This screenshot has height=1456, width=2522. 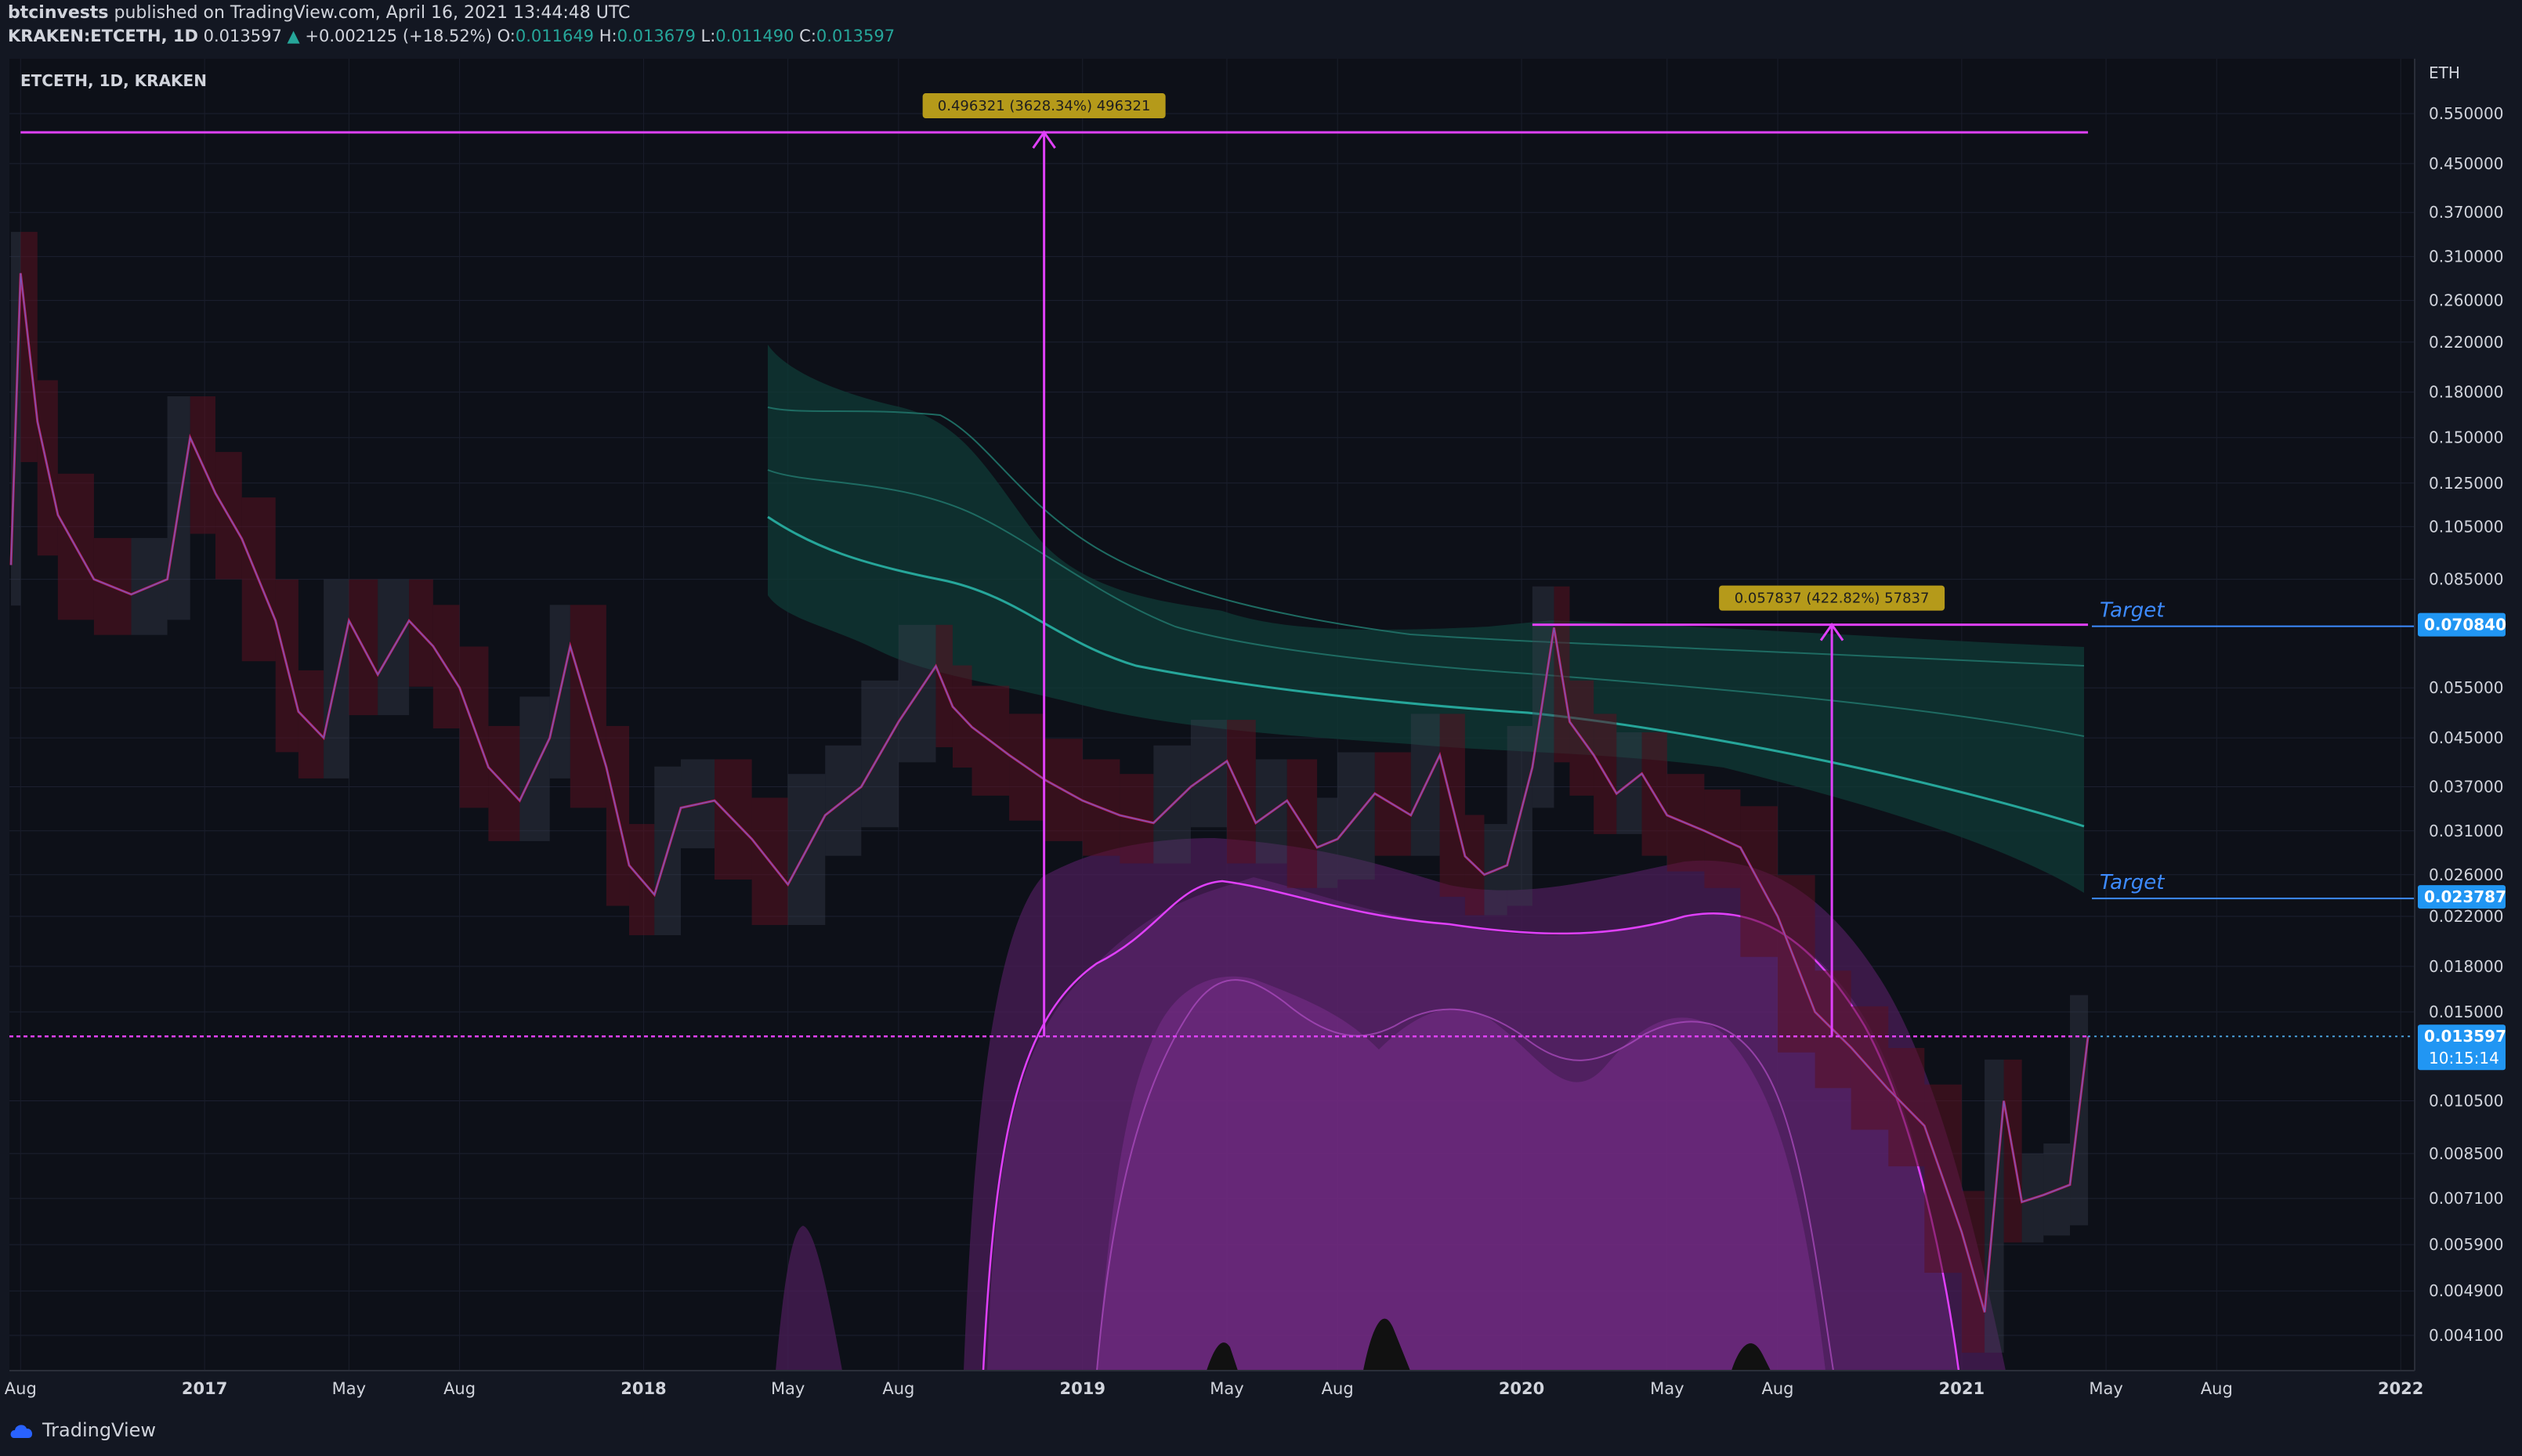 What do you see at coordinates (21, 1431) in the screenshot?
I see `cloud-icon` at bounding box center [21, 1431].